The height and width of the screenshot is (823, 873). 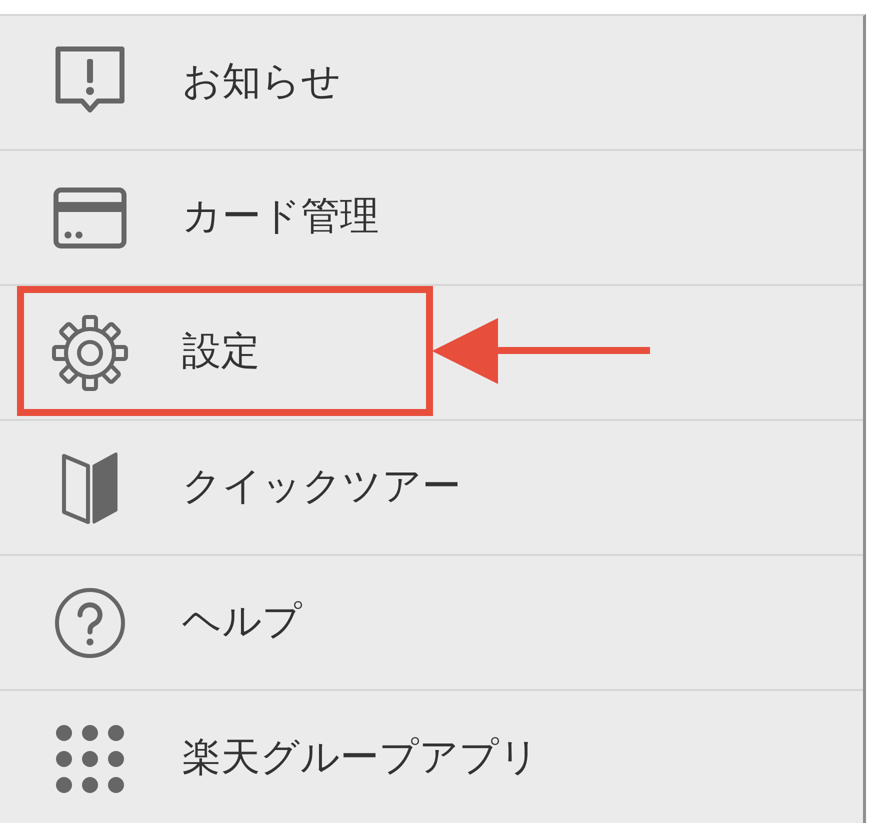 I want to click on menu-label: 設定, so click(x=221, y=352).